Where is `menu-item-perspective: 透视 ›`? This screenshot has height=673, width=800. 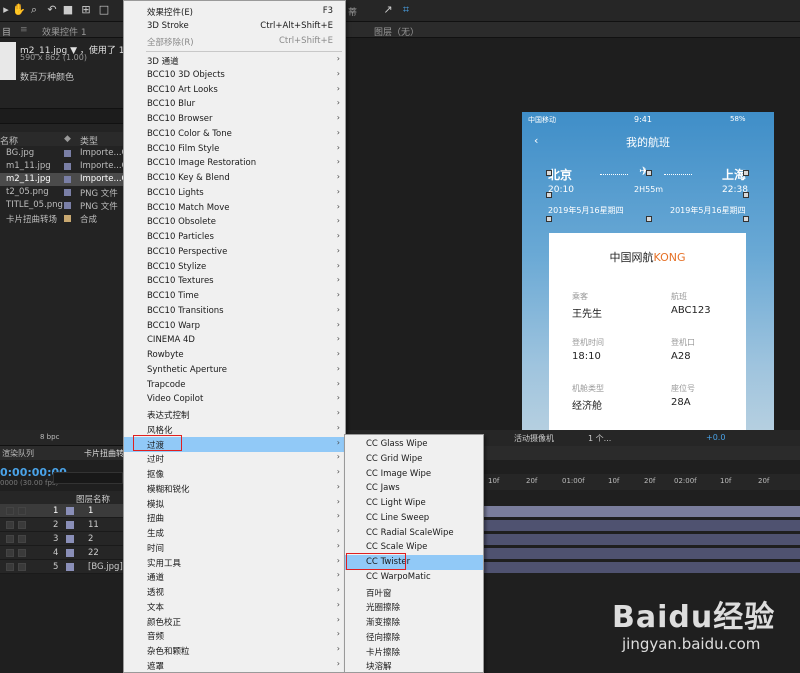 menu-item-perspective: 透视 › is located at coordinates (234, 591).